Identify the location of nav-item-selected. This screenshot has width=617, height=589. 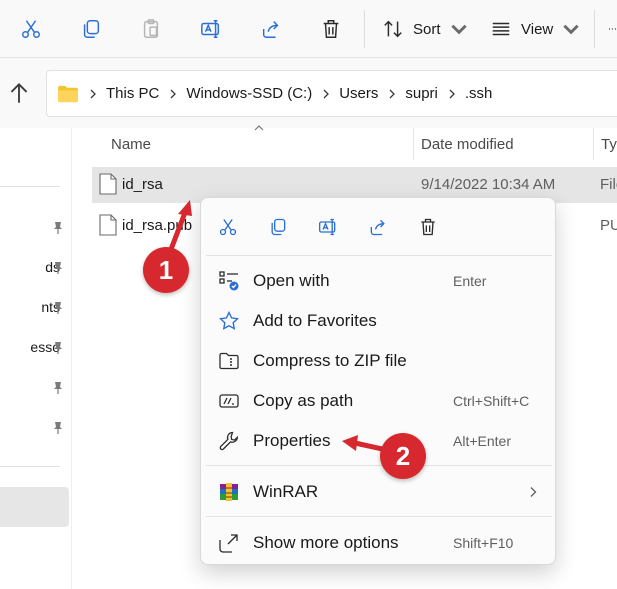
(34, 507).